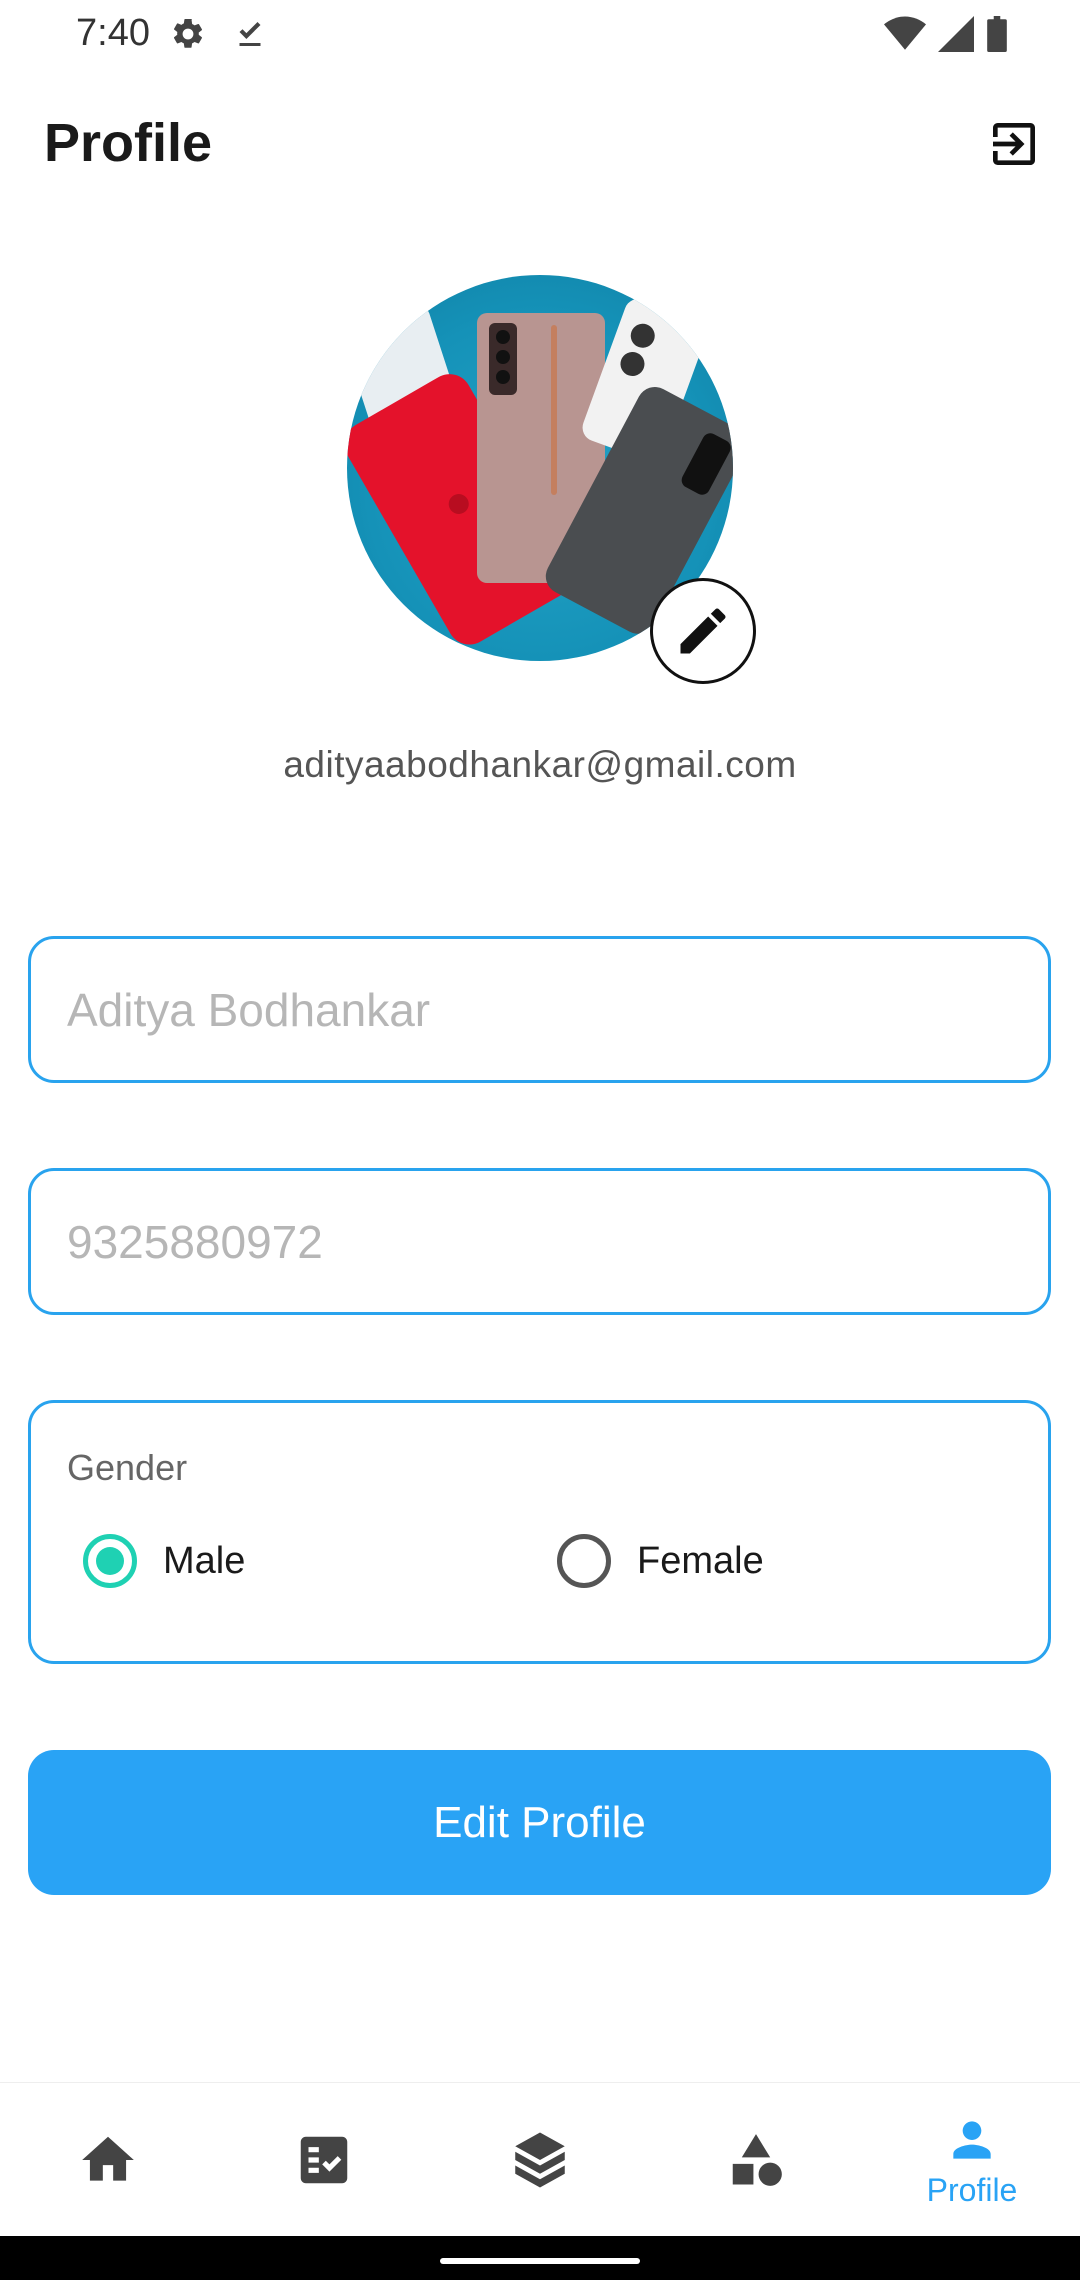  What do you see at coordinates (539, 1532) in the screenshot?
I see `gender-group: Gender Male Female` at bounding box center [539, 1532].